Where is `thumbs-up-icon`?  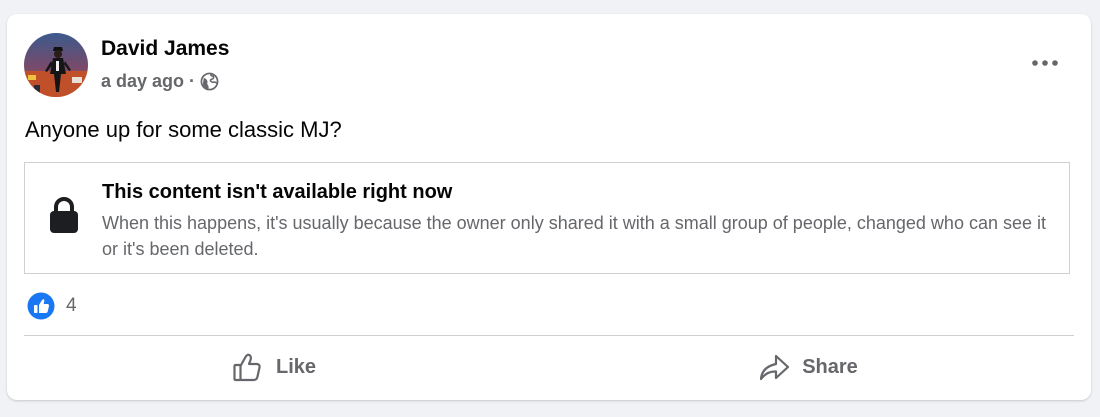
thumbs-up-icon is located at coordinates (247, 367).